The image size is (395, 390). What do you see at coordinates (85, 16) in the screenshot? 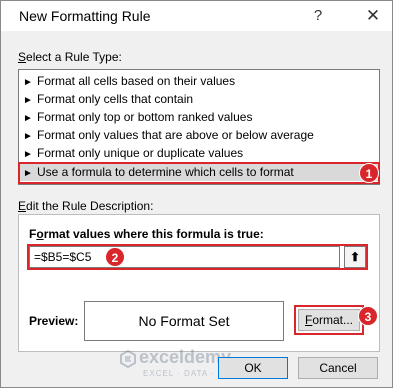
I see `dialog-title: New Formatting Rule` at bounding box center [85, 16].